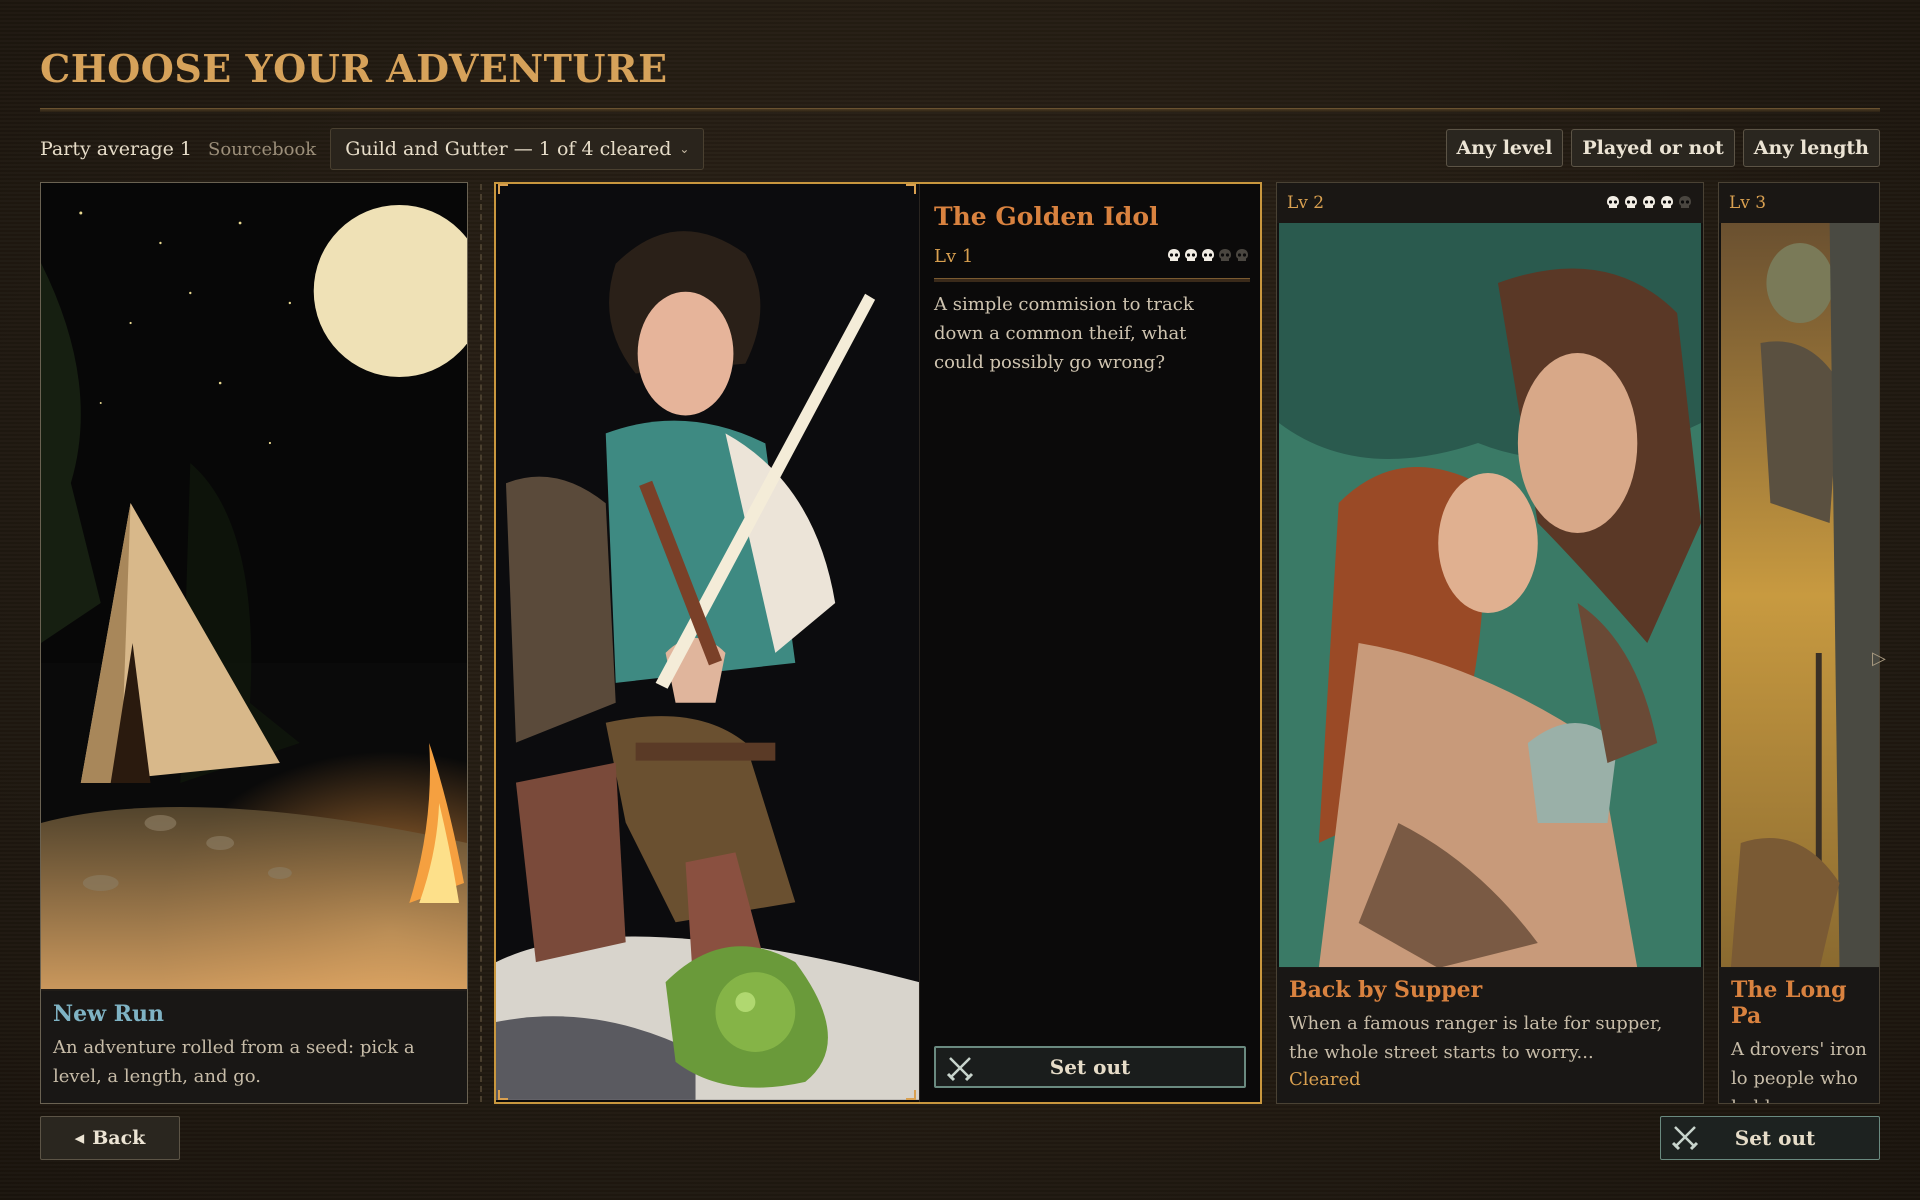  I want to click on sourcebook-select: Guild and Gutter — 1 of 4 cleared ⌄, so click(517, 149).